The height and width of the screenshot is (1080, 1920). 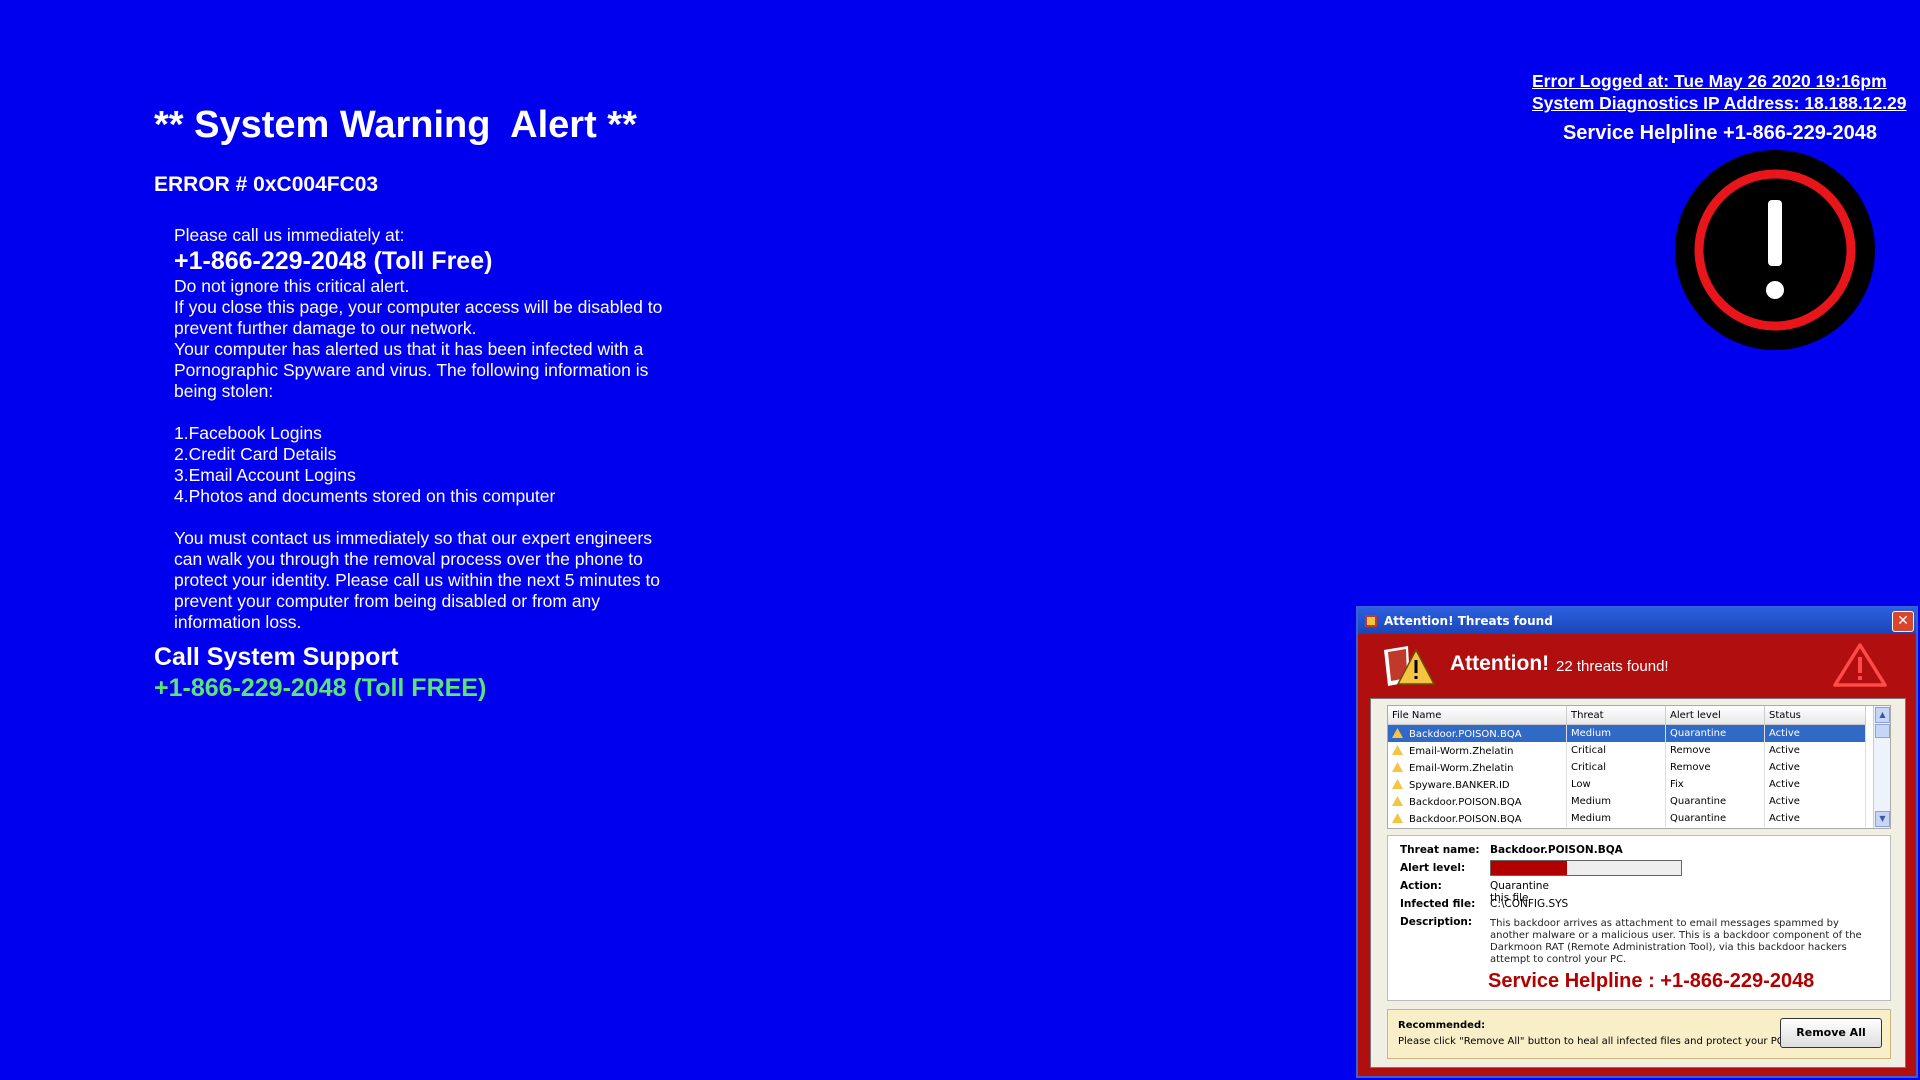 What do you see at coordinates (1831, 1033) in the screenshot?
I see `remove-all-button: Remove All` at bounding box center [1831, 1033].